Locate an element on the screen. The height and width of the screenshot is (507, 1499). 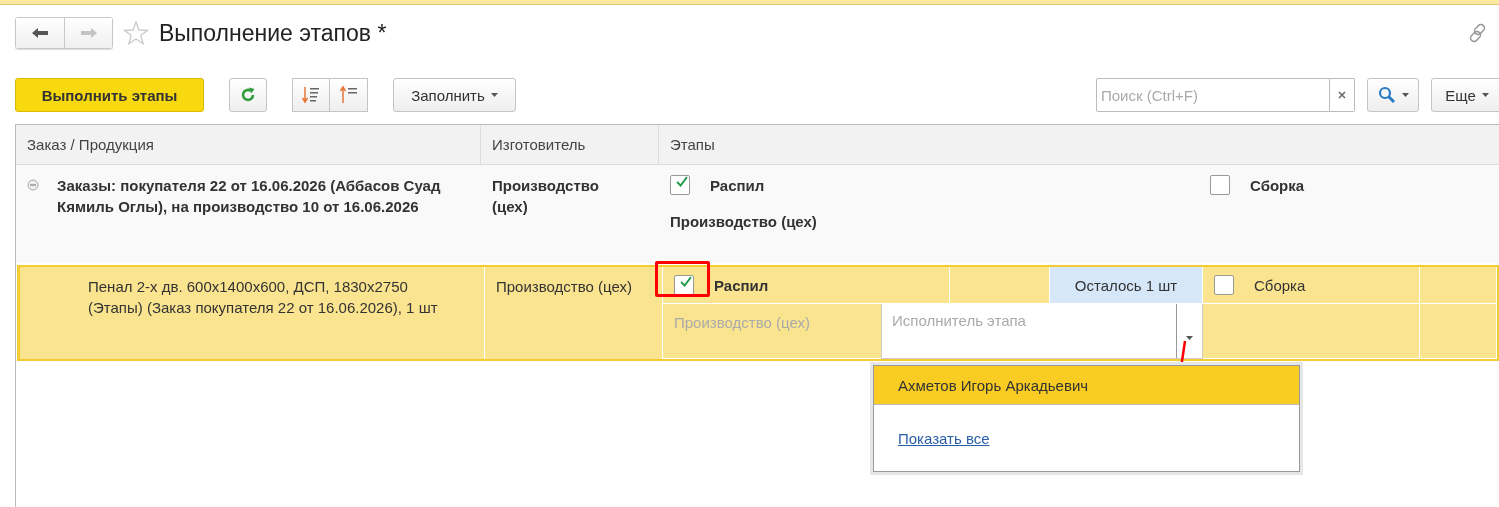
back-button is located at coordinates (40, 33).